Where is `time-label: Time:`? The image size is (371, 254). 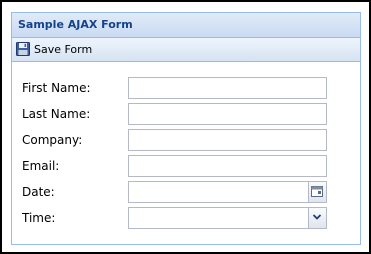 time-label: Time: is located at coordinates (39, 218).